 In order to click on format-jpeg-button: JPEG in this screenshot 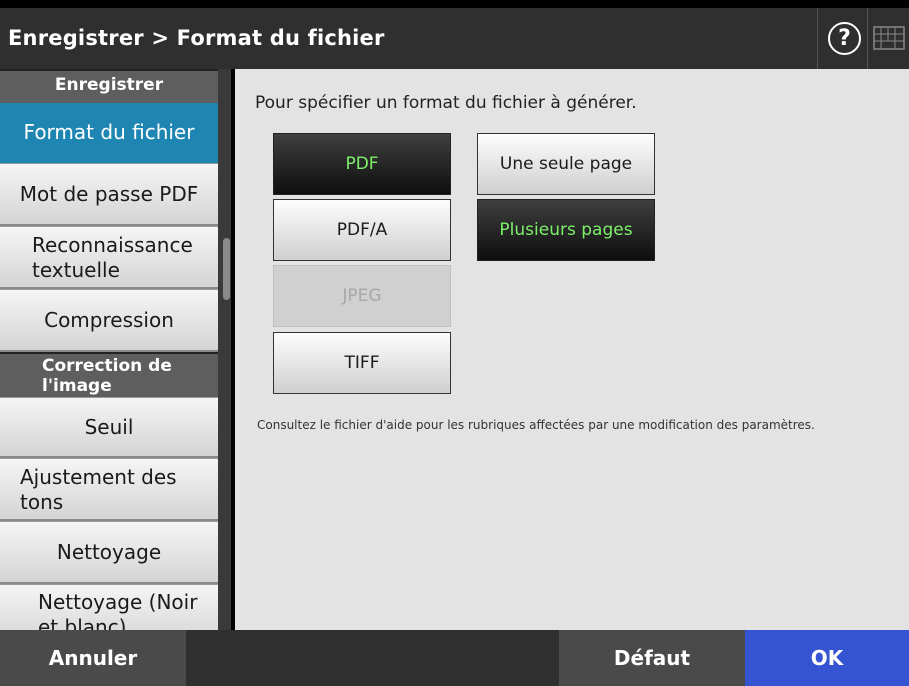, I will do `click(362, 296)`.